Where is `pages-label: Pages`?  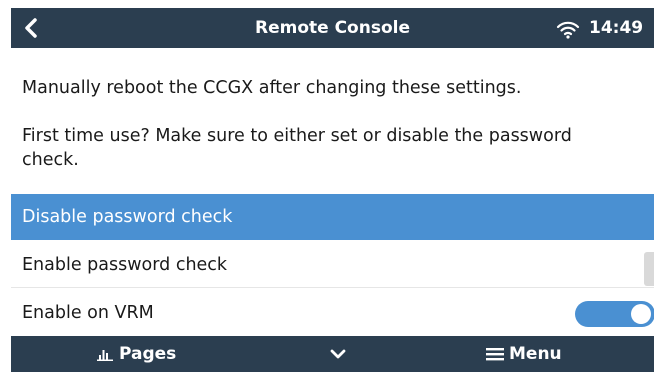
pages-label: Pages is located at coordinates (148, 354).